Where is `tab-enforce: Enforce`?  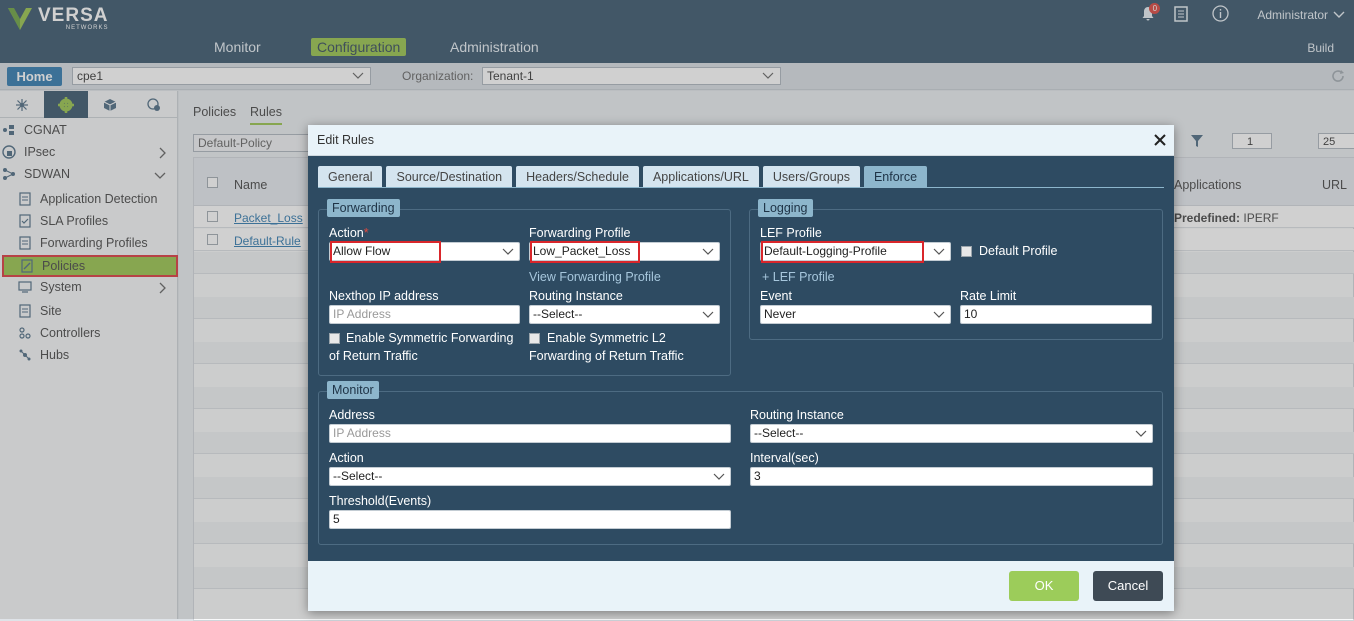
tab-enforce: Enforce is located at coordinates (895, 176).